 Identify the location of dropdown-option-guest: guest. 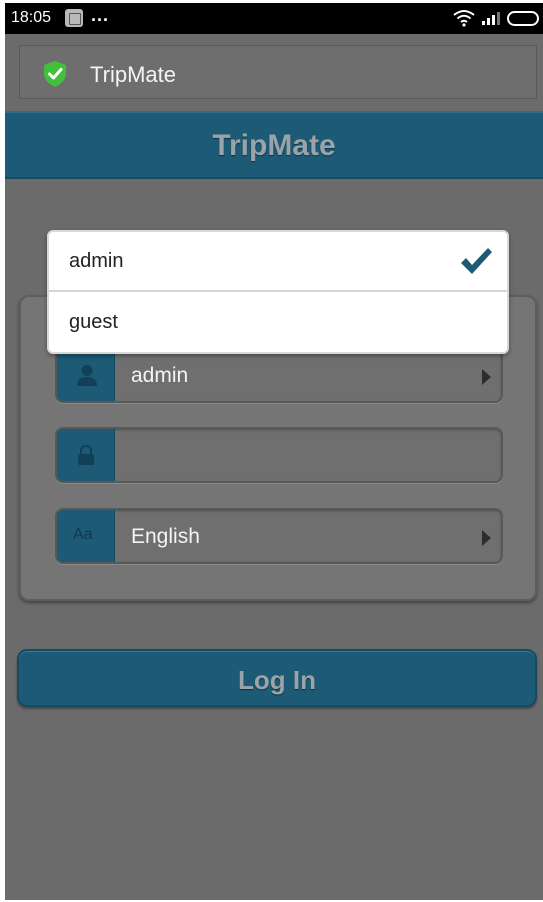
(278, 322).